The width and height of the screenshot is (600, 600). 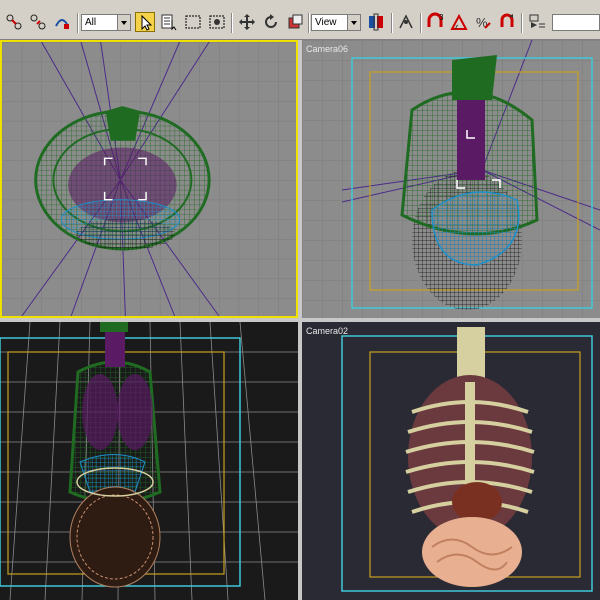 What do you see at coordinates (62, 22) in the screenshot?
I see `bind-spacewarp-icon` at bounding box center [62, 22].